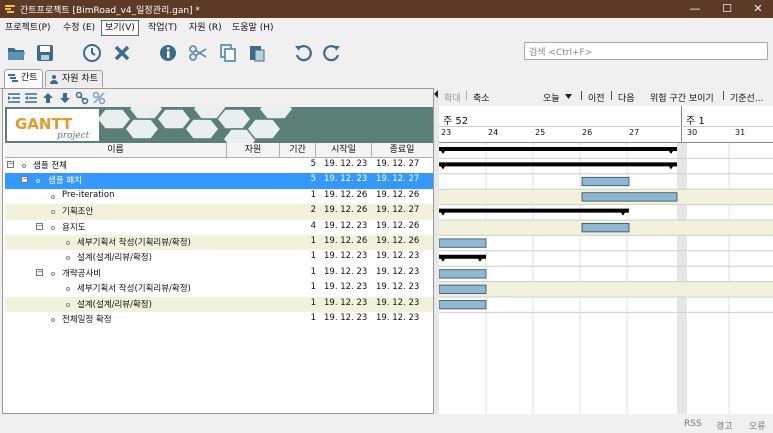  What do you see at coordinates (45, 53) in the screenshot?
I see `save-icon` at bounding box center [45, 53].